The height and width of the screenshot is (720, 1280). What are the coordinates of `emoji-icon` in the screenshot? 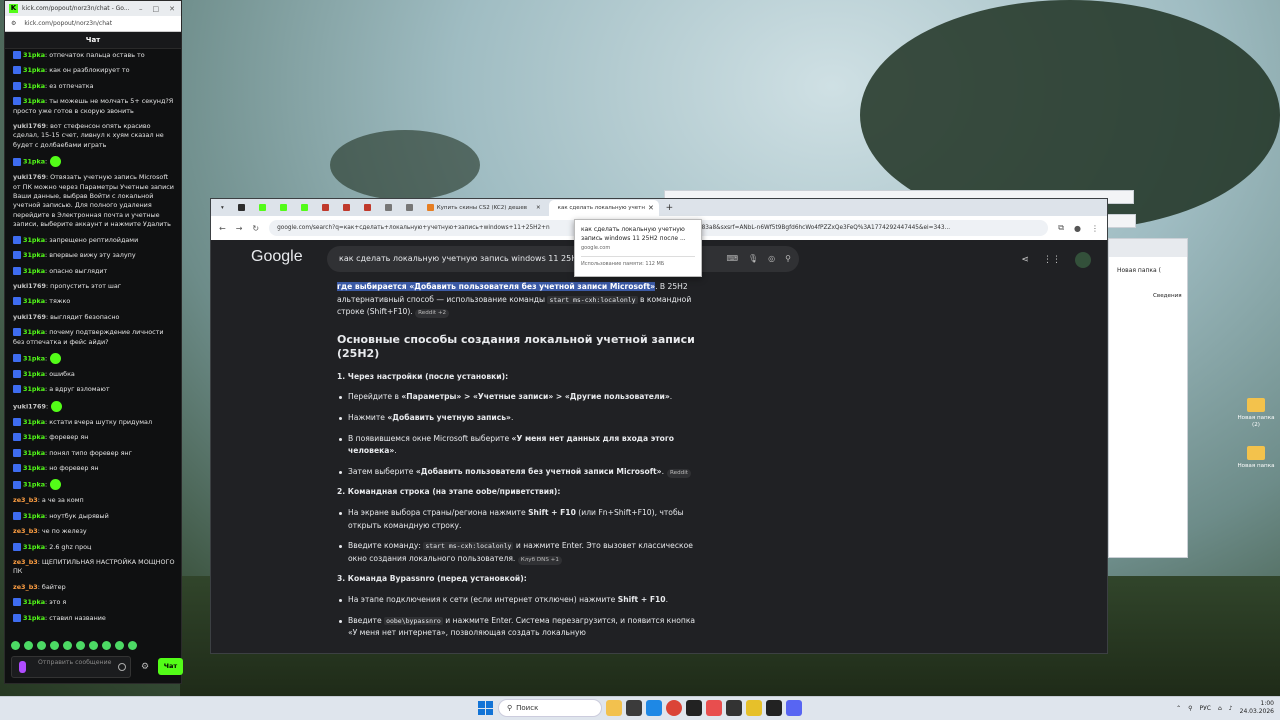 It's located at (122, 667).